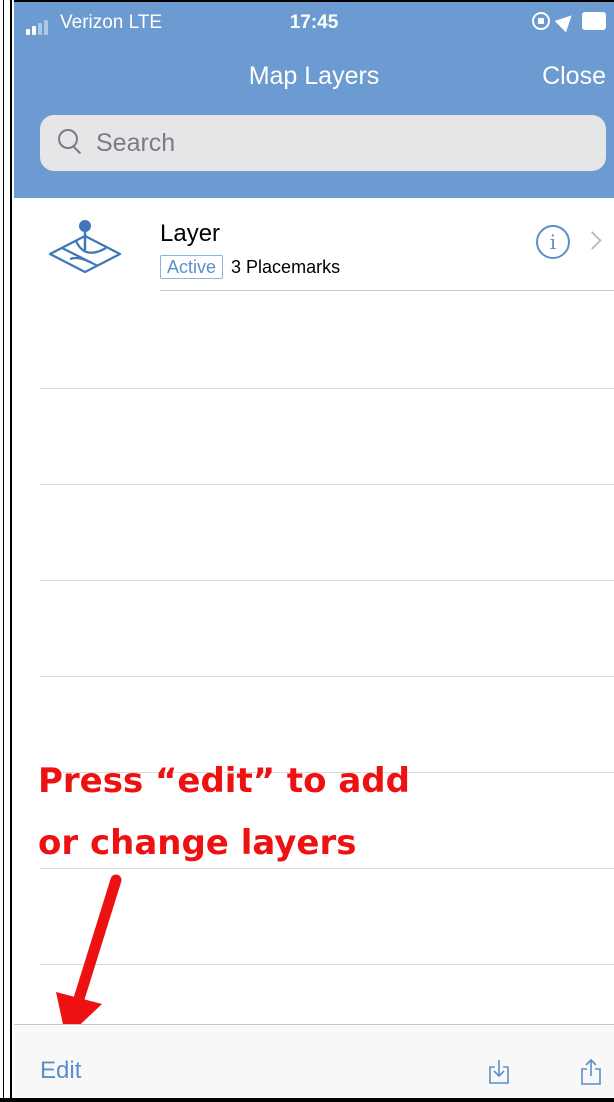 The image size is (614, 1102). I want to click on annotation-line-2: or change layers, so click(197, 843).